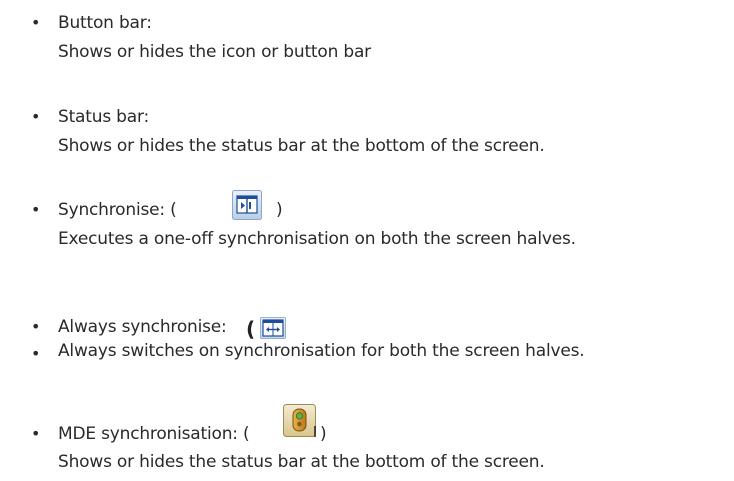 The height and width of the screenshot is (481, 734). What do you see at coordinates (273, 328) in the screenshot?
I see `always-synchronise-icon` at bounding box center [273, 328].